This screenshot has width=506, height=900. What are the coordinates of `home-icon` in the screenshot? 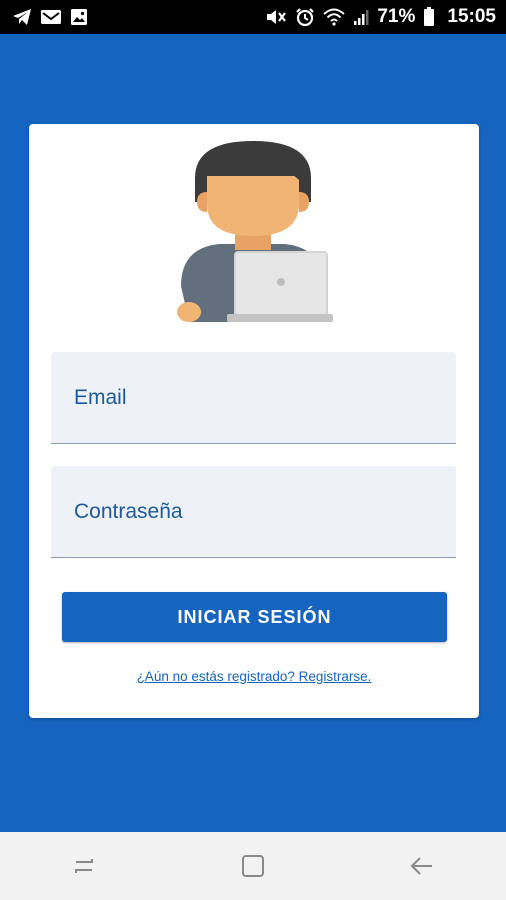 It's located at (253, 866).